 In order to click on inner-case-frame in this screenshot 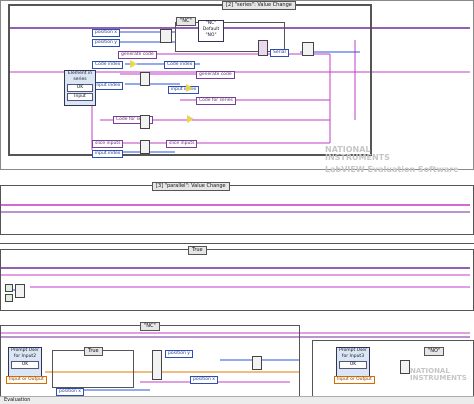, I will do `click(230, 37)`.